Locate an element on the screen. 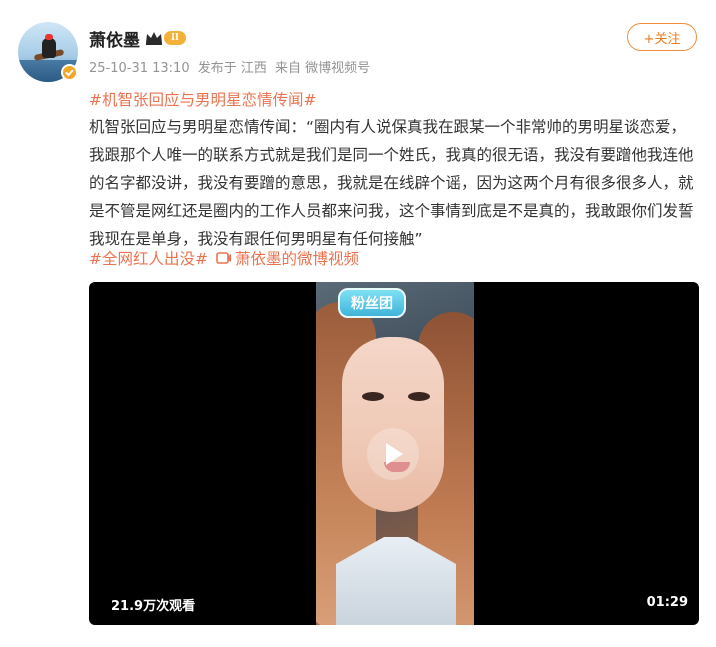 The height and width of the screenshot is (647, 716). video-duration: 01:29 is located at coordinates (667, 602).